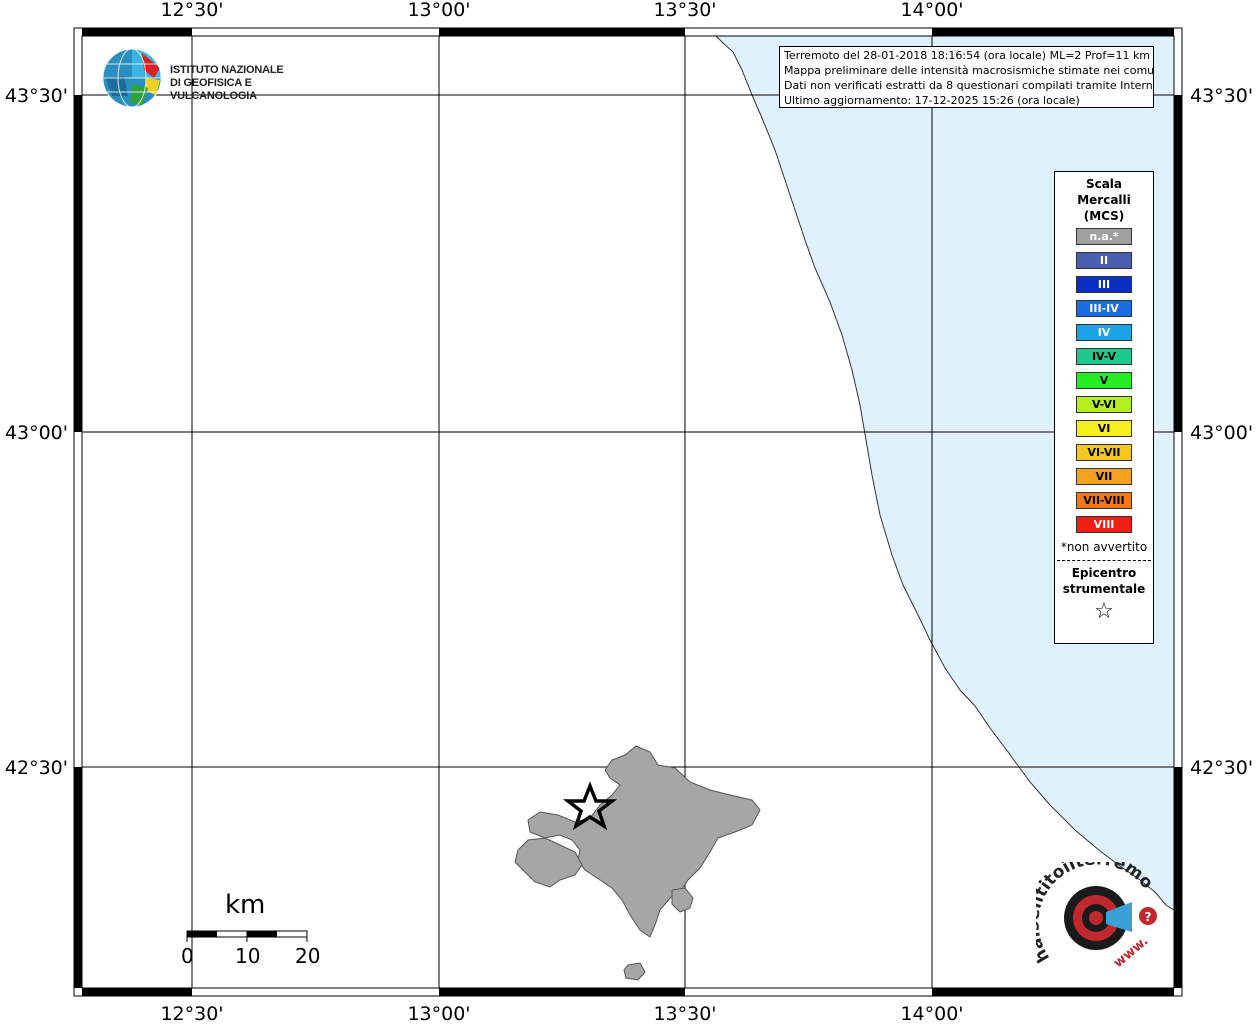 The width and height of the screenshot is (1256, 1024). I want to click on lon-tick-top-4: 14°00', so click(931, 10).